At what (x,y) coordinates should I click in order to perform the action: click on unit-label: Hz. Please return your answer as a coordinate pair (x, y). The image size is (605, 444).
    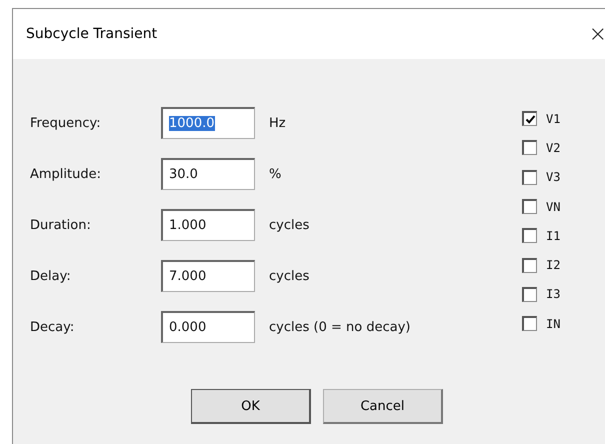
    Looking at the image, I should click on (278, 123).